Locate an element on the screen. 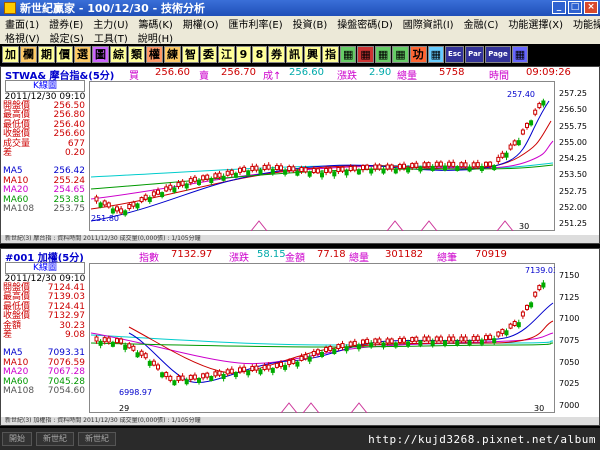 This screenshot has height=450, width=600. toolbar-button: 江 is located at coordinates (226, 54).